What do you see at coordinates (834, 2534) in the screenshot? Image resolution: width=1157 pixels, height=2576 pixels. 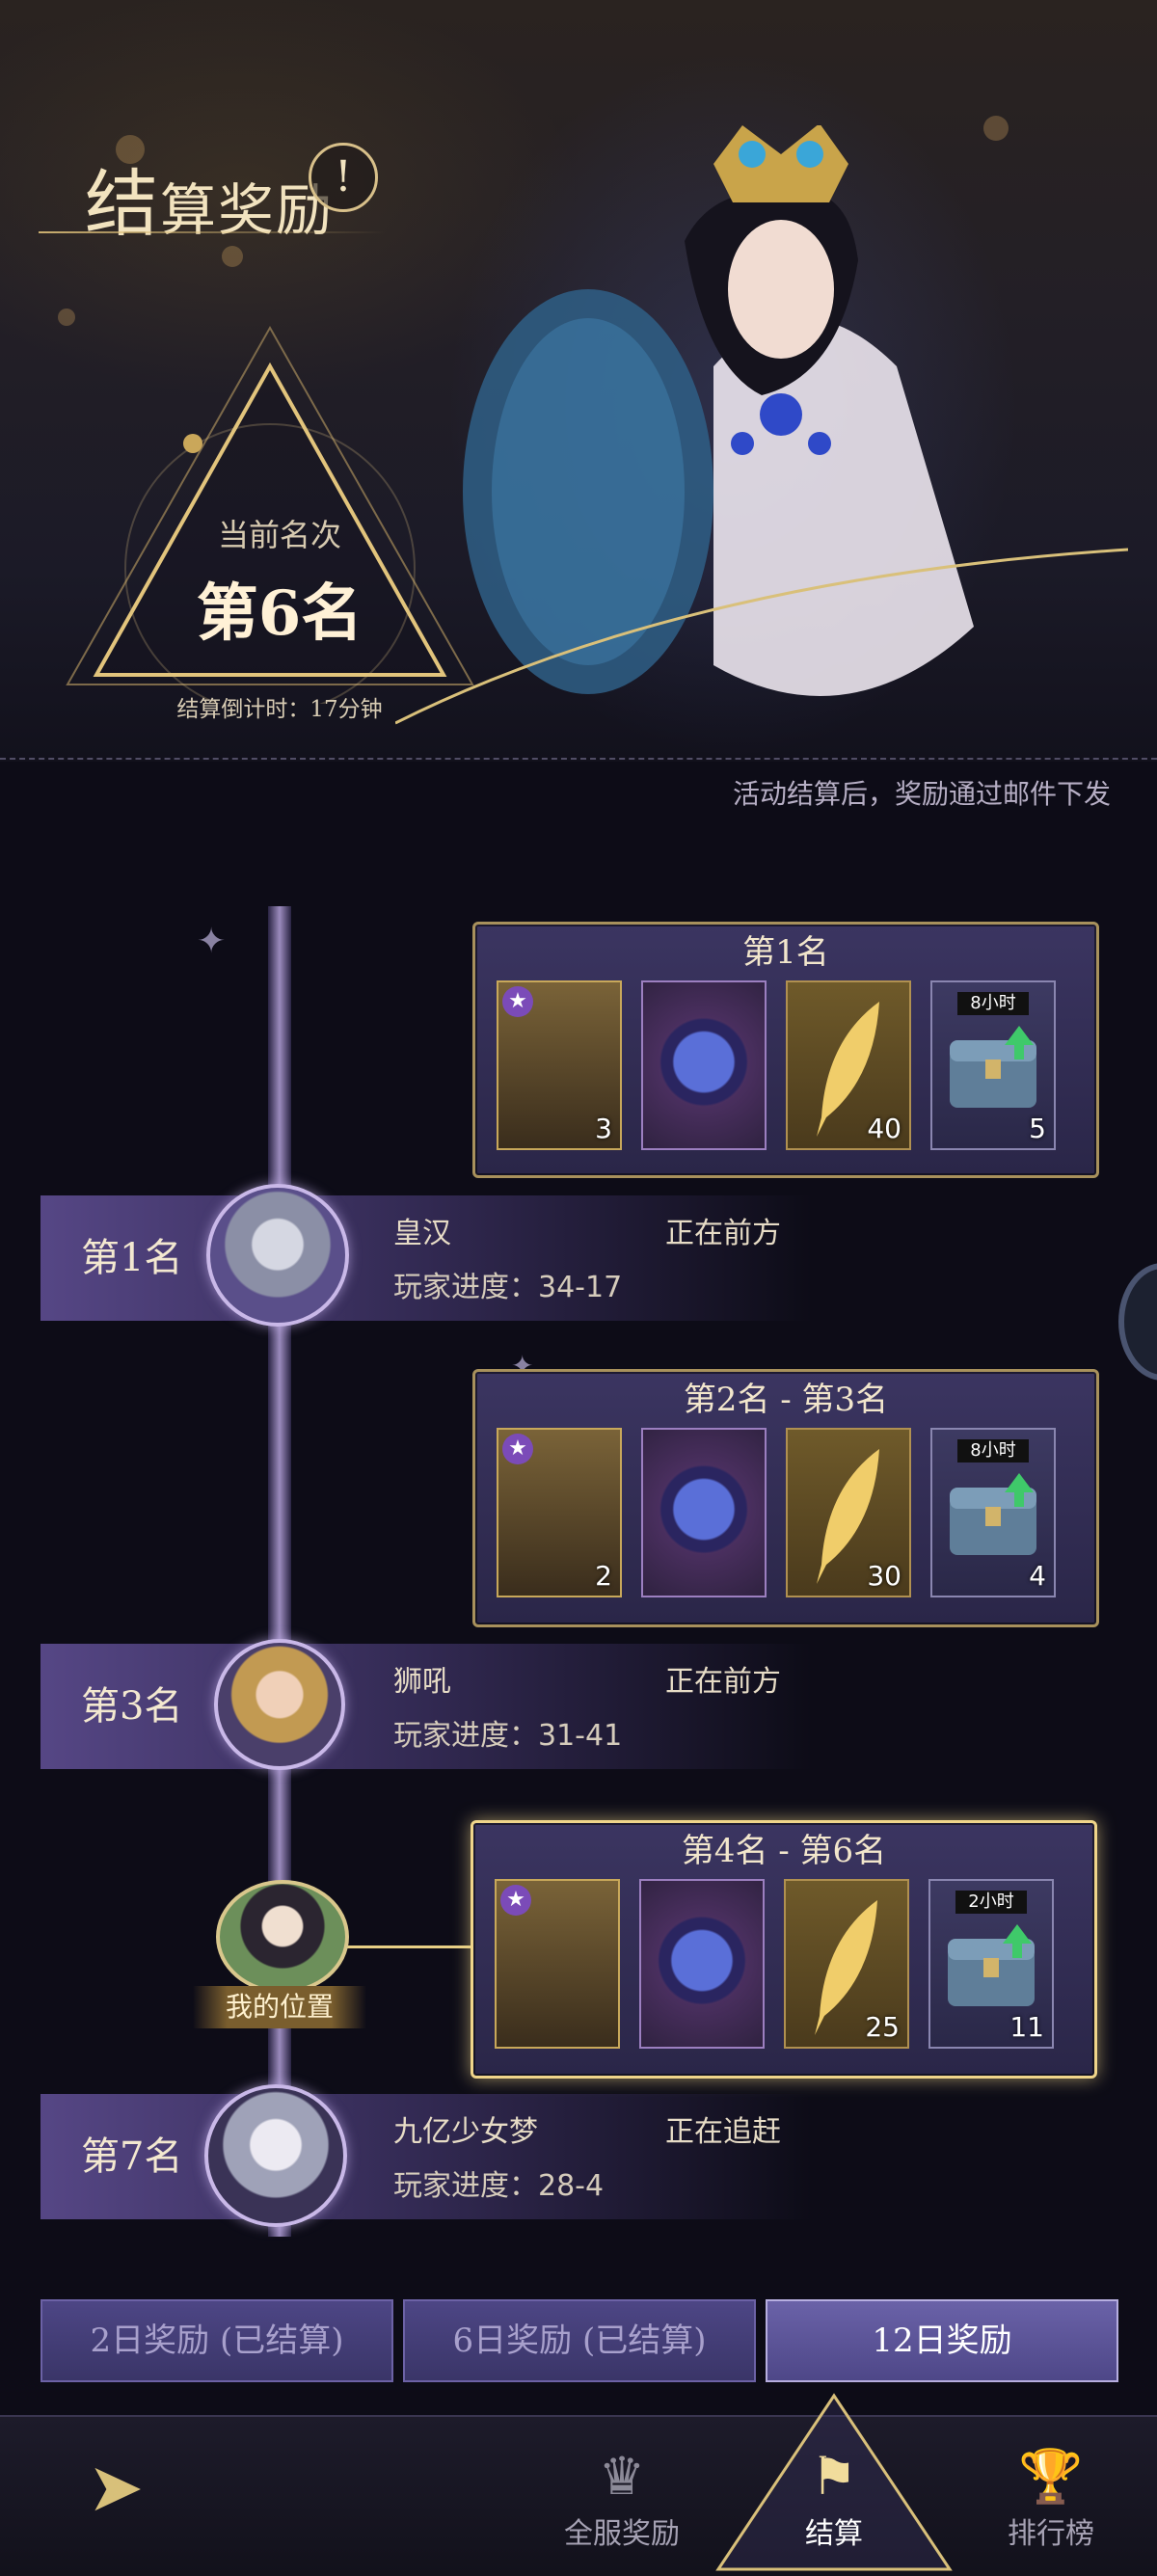 I see `nav-label: 结算` at bounding box center [834, 2534].